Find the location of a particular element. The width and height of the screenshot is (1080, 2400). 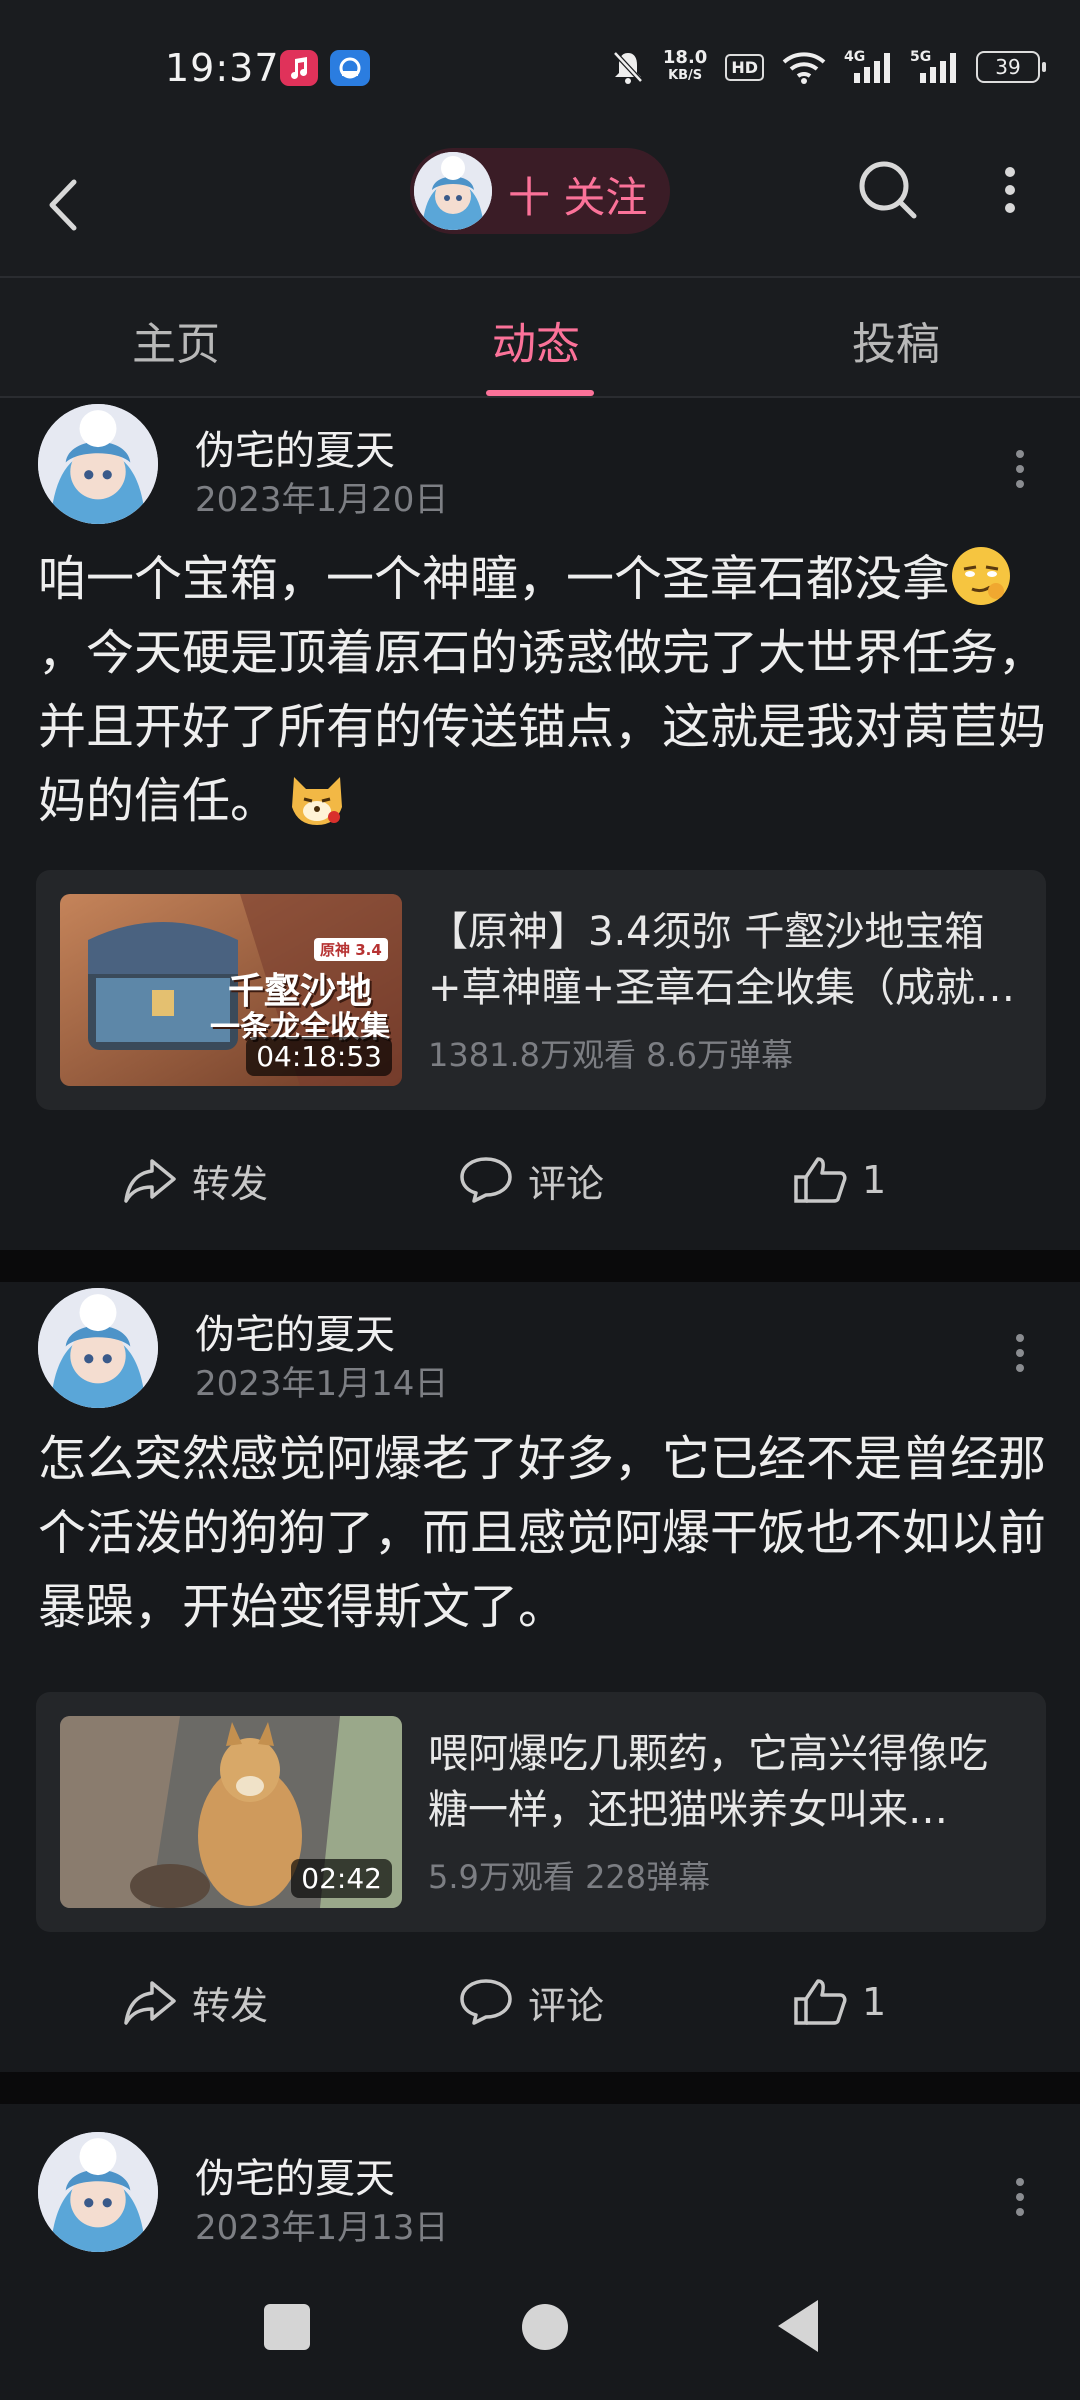

status-icons: 18.0 KB/S HD 4G 5G 39 is located at coordinates (828, 67).